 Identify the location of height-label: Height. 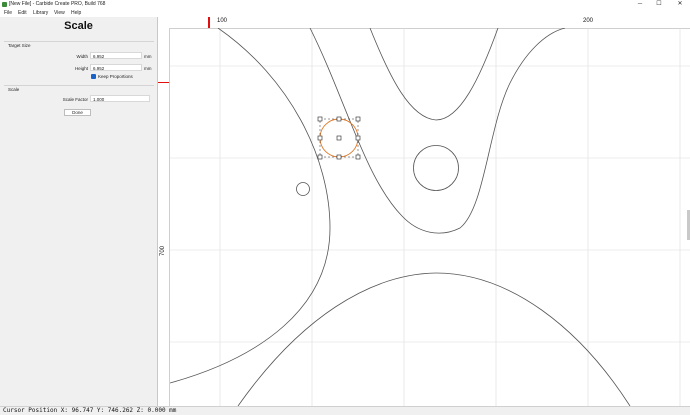
(81, 68).